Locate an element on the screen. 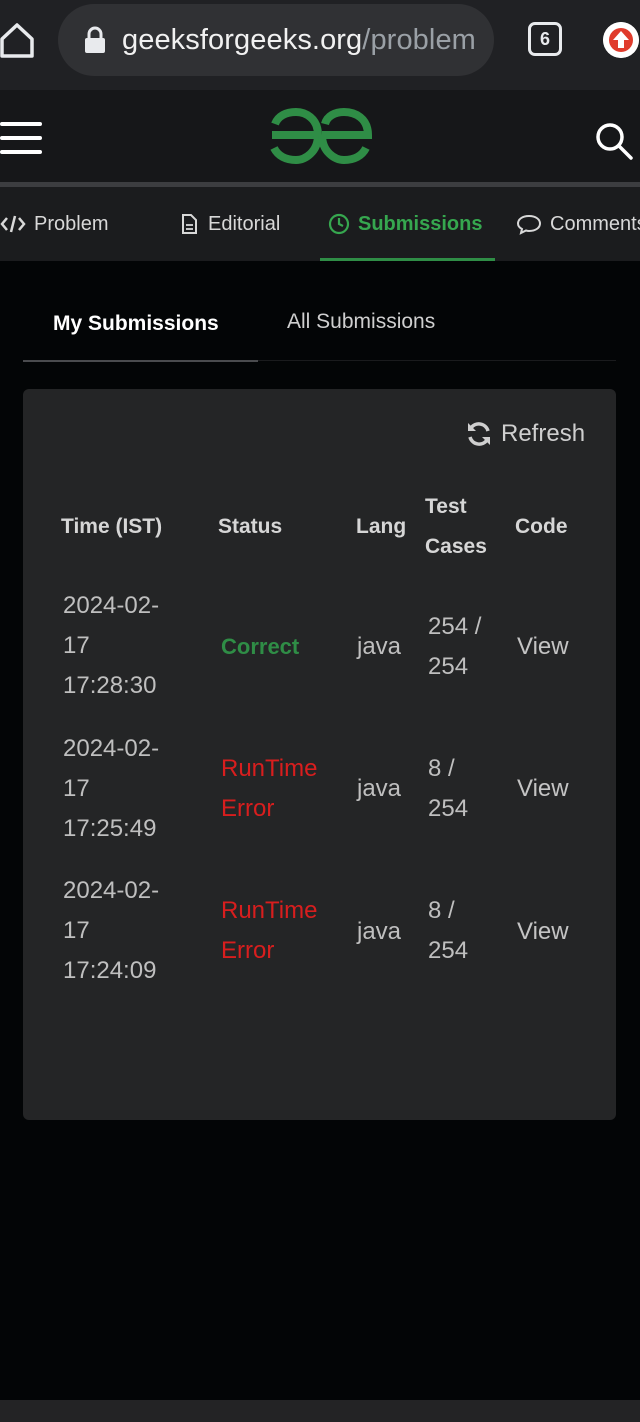  hamburger-menu-icon is located at coordinates (21, 138).